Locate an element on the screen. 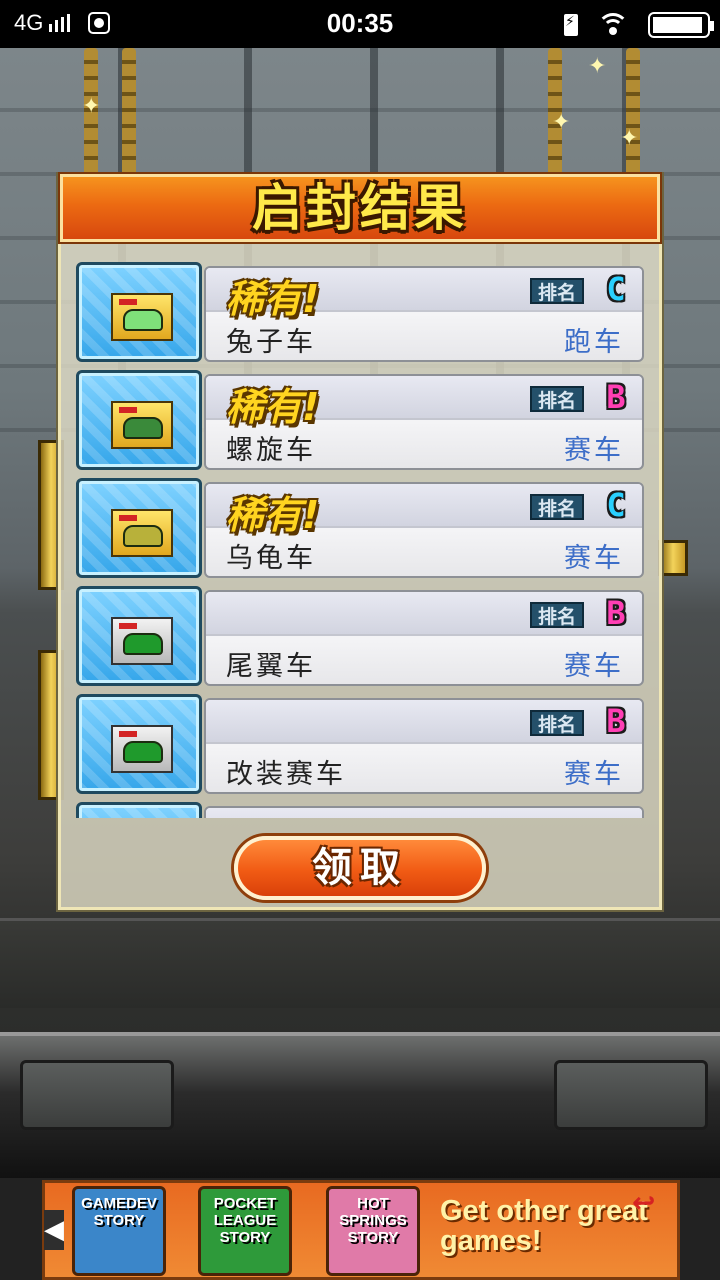  item-info: 排名 B 尾翼车 赛车 is located at coordinates (424, 638).